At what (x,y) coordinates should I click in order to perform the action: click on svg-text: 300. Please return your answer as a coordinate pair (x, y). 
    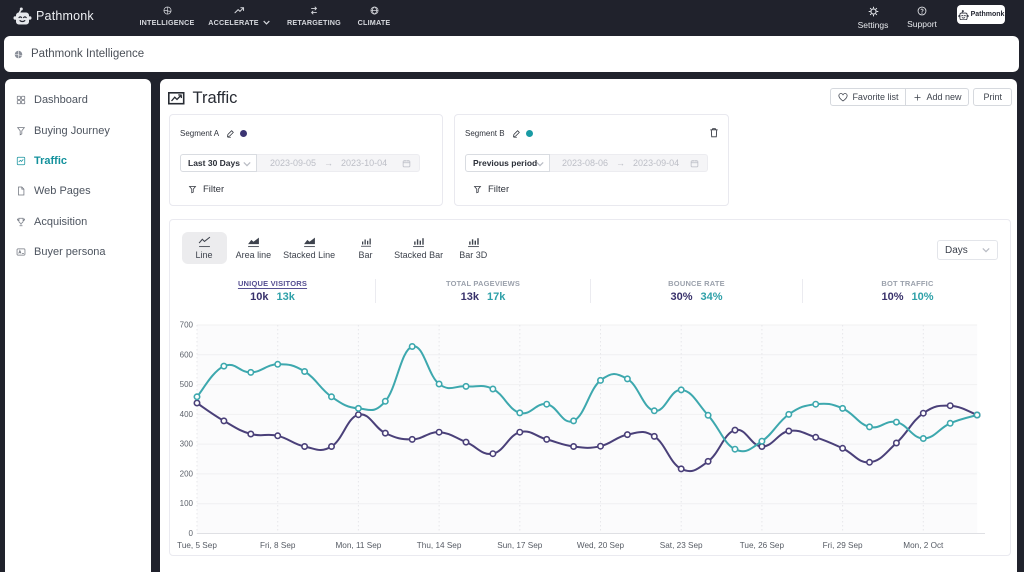
    Looking at the image, I should click on (187, 444).